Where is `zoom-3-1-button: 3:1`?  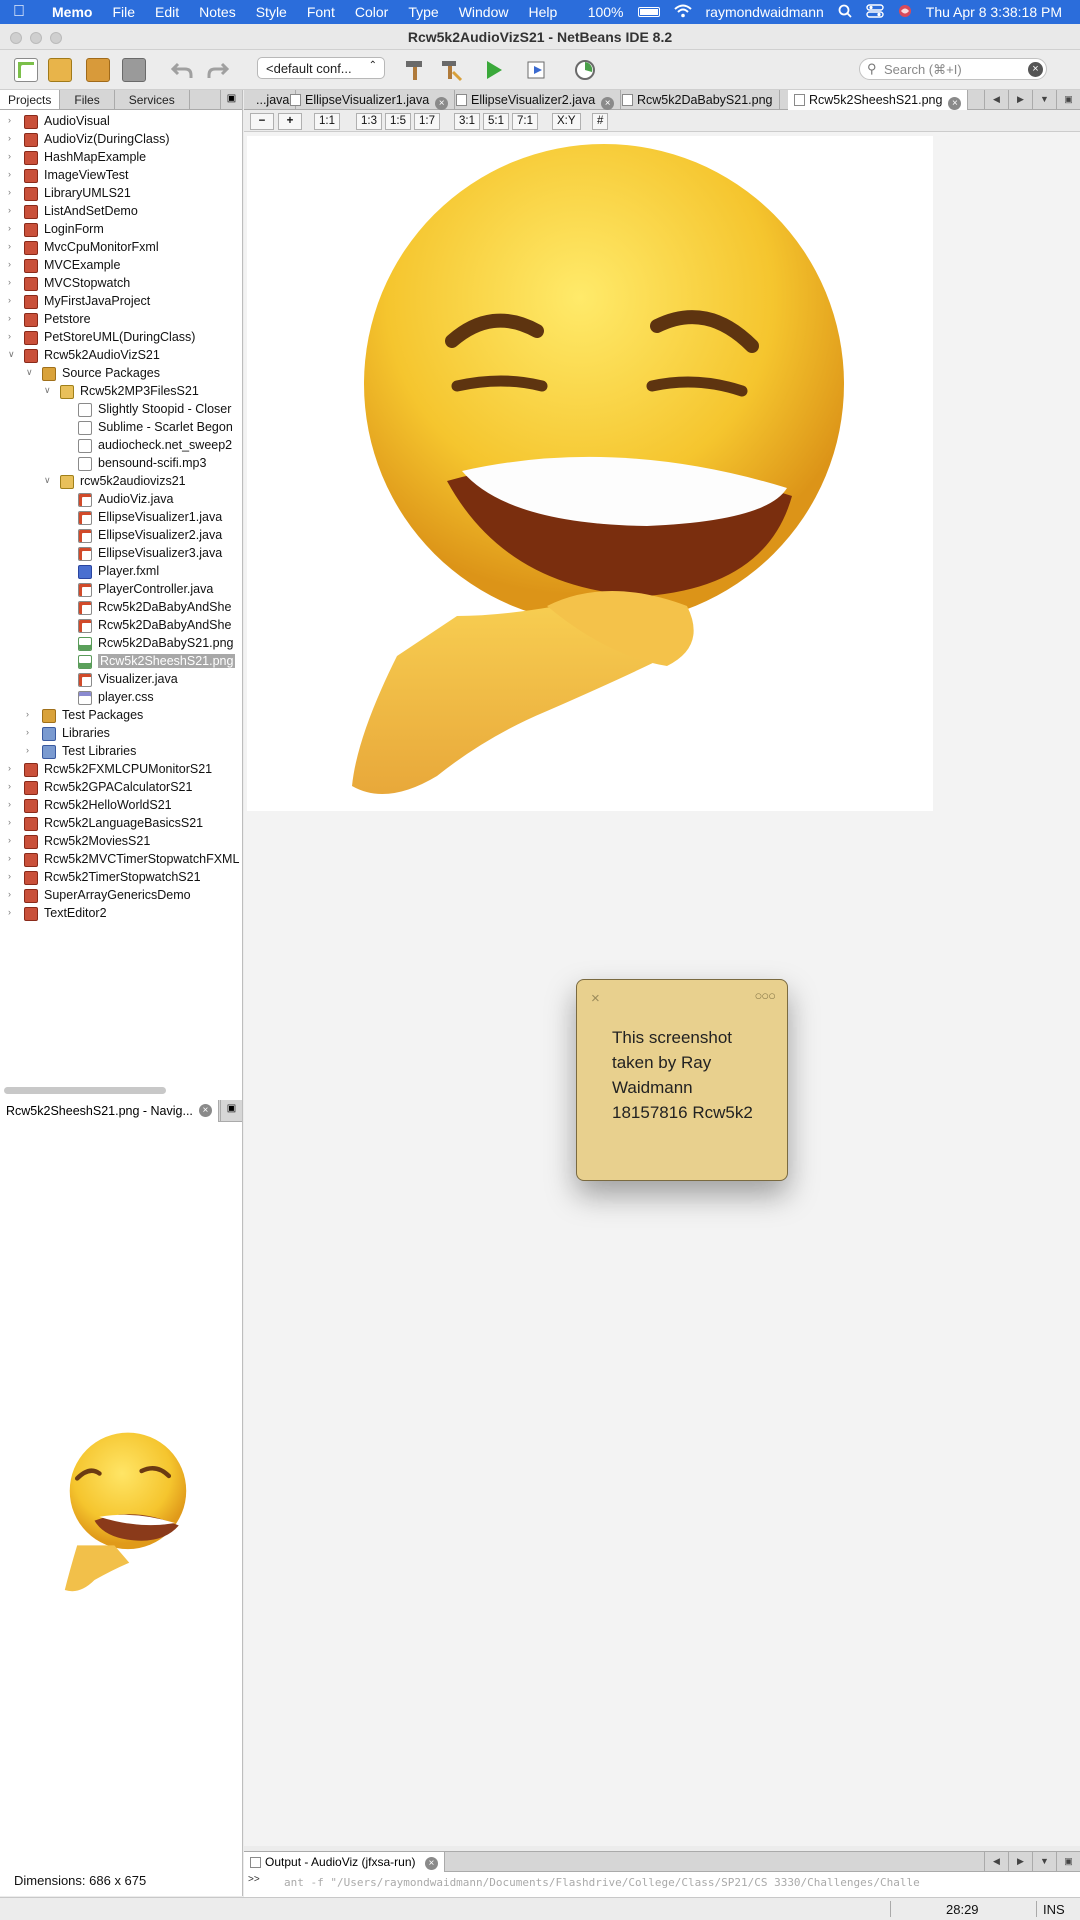 zoom-3-1-button: 3:1 is located at coordinates (467, 121).